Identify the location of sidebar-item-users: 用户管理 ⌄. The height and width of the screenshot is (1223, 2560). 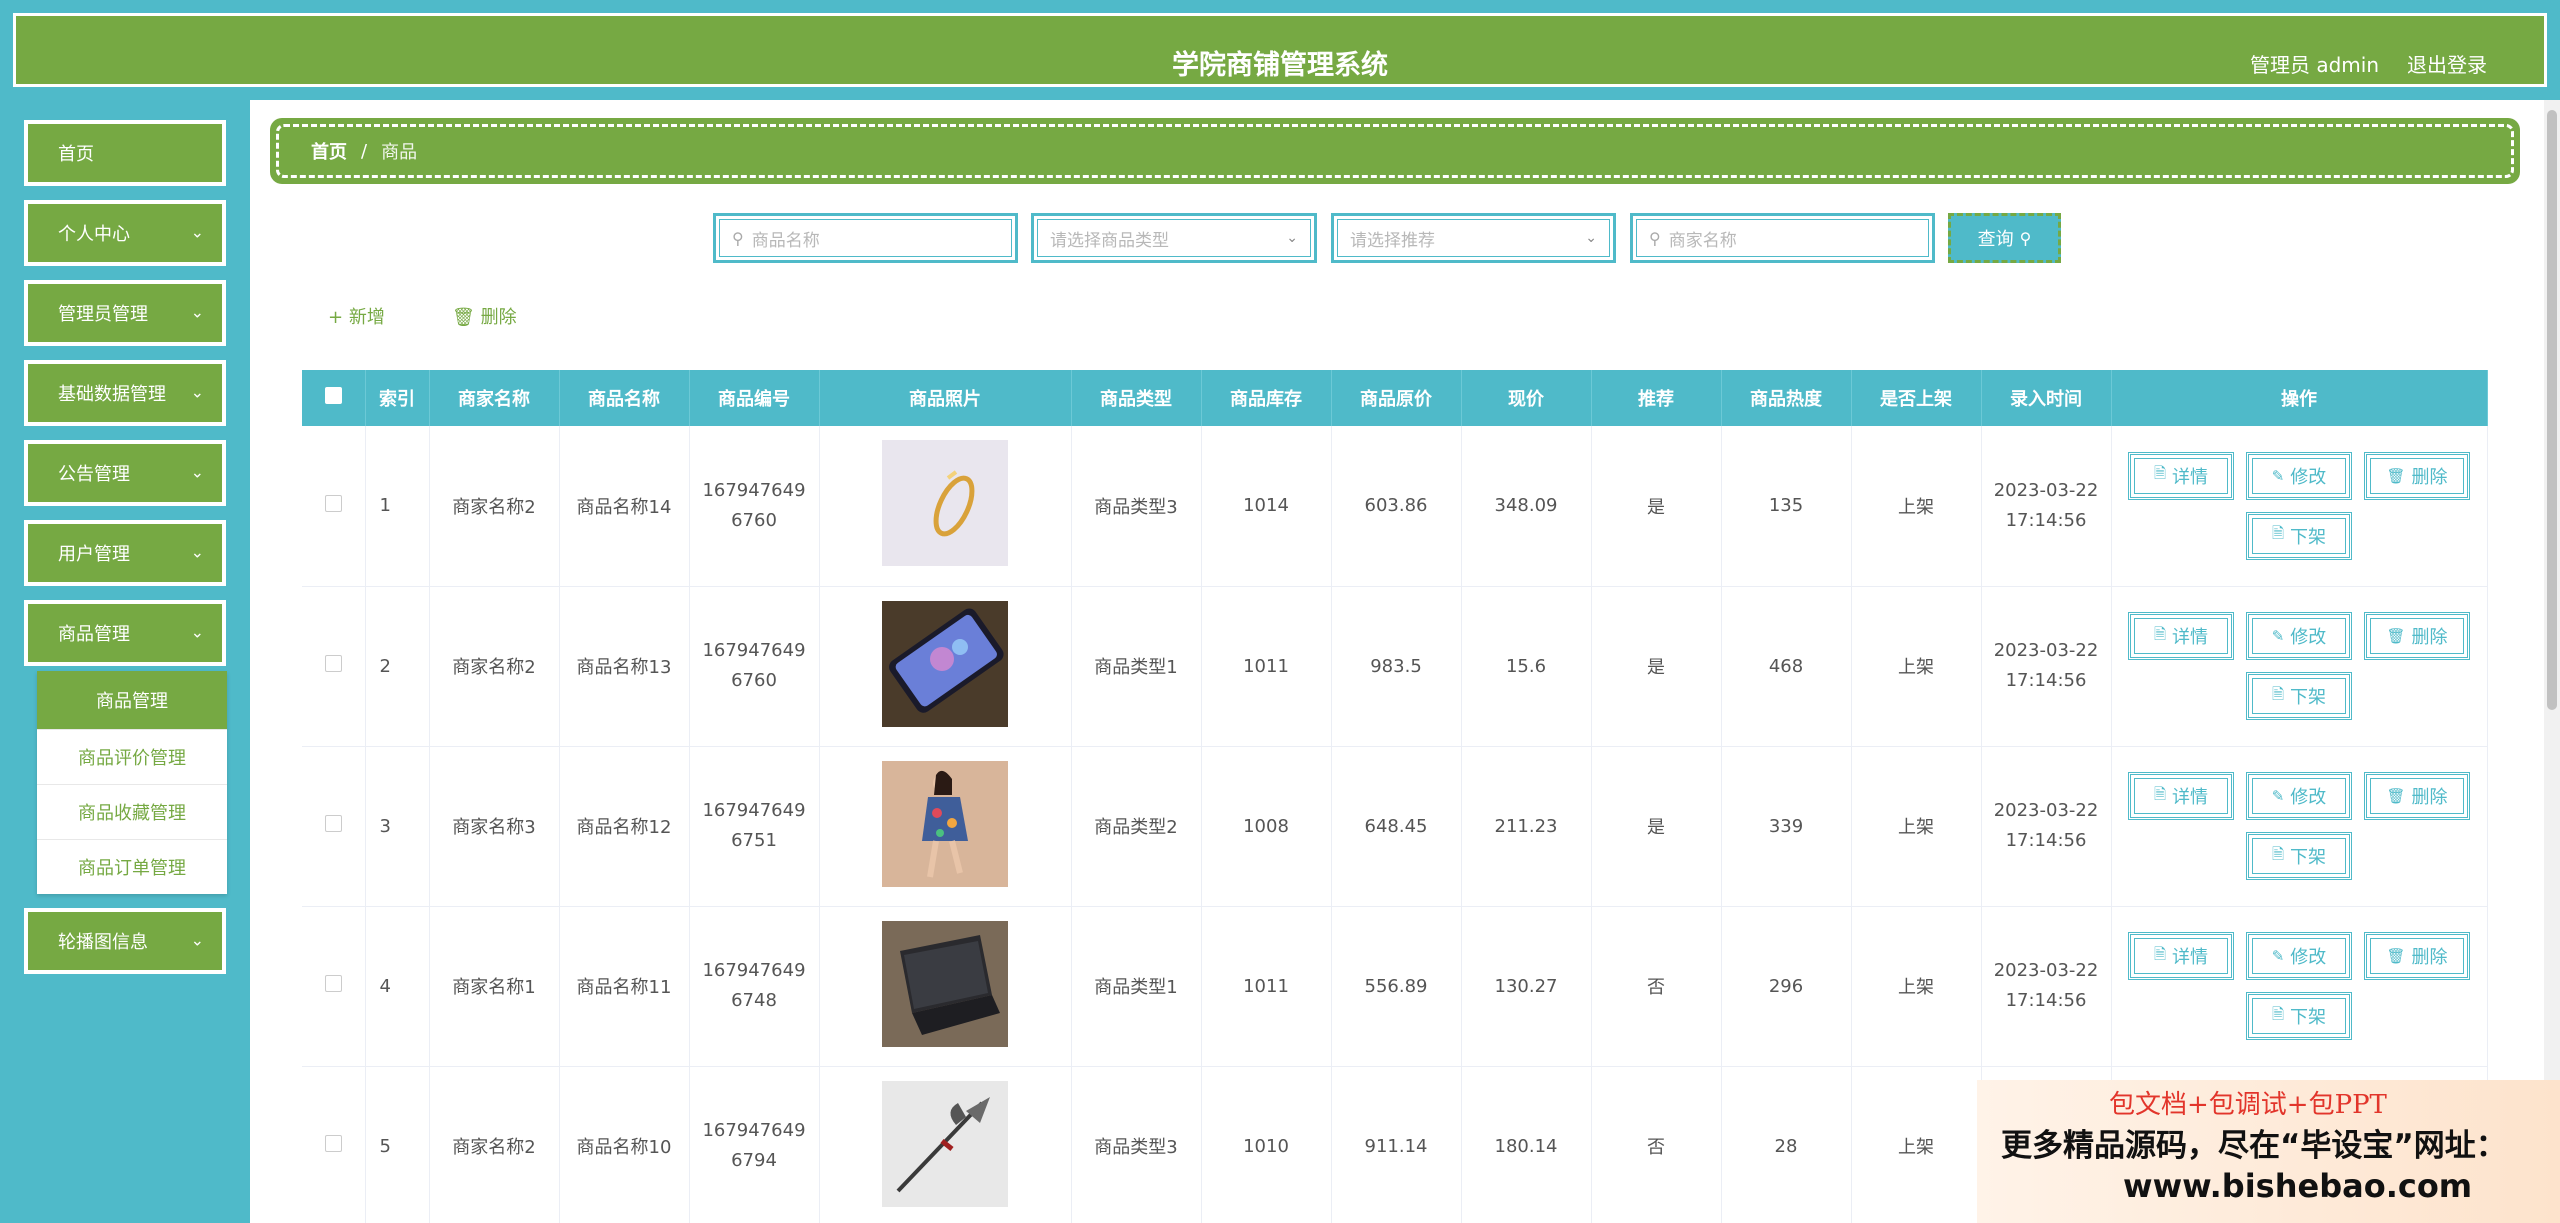
(125, 553).